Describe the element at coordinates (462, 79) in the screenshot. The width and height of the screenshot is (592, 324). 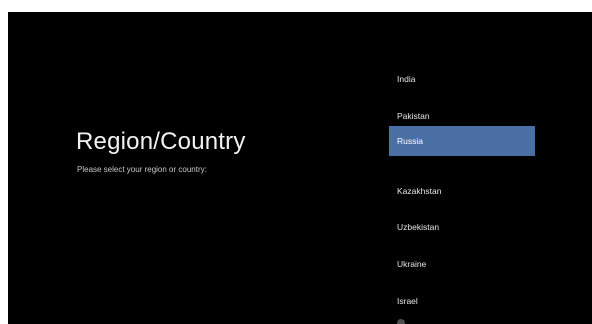
I see `list-item-india: India` at that location.